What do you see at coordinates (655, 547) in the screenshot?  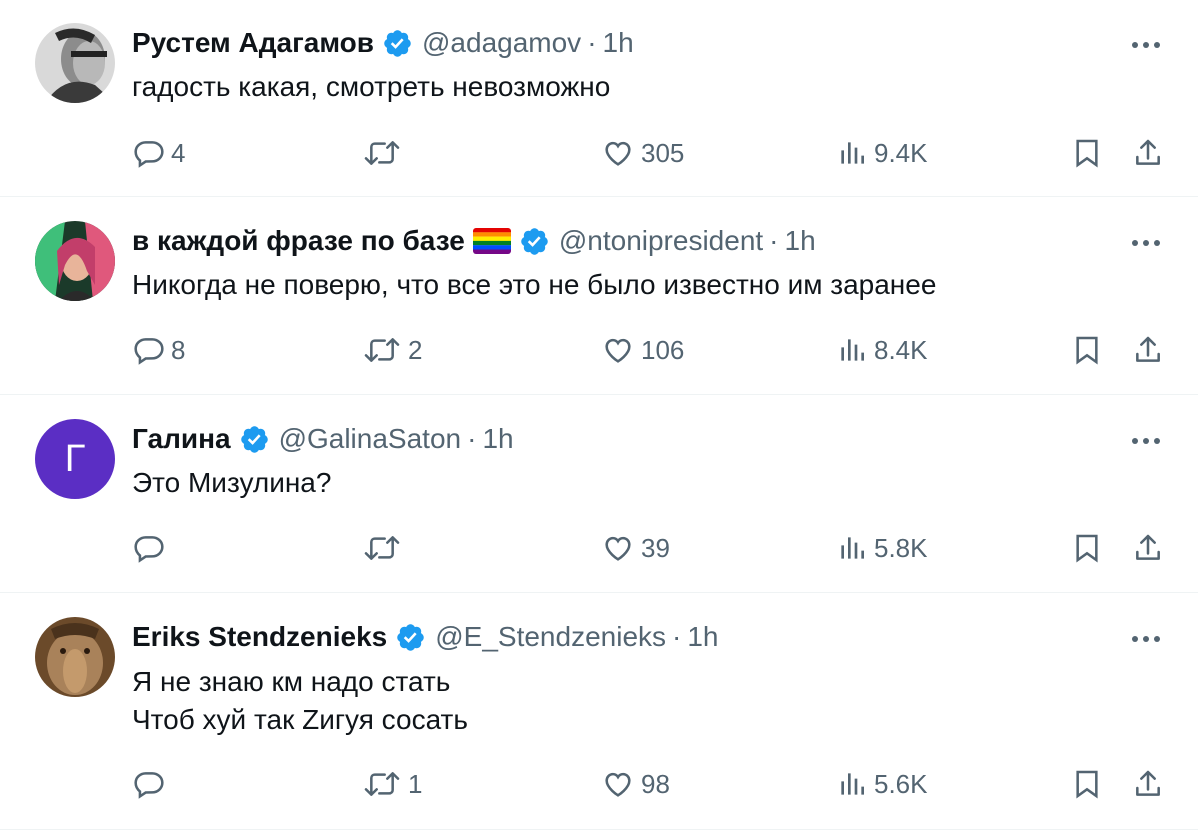 I see `like-count: 39` at bounding box center [655, 547].